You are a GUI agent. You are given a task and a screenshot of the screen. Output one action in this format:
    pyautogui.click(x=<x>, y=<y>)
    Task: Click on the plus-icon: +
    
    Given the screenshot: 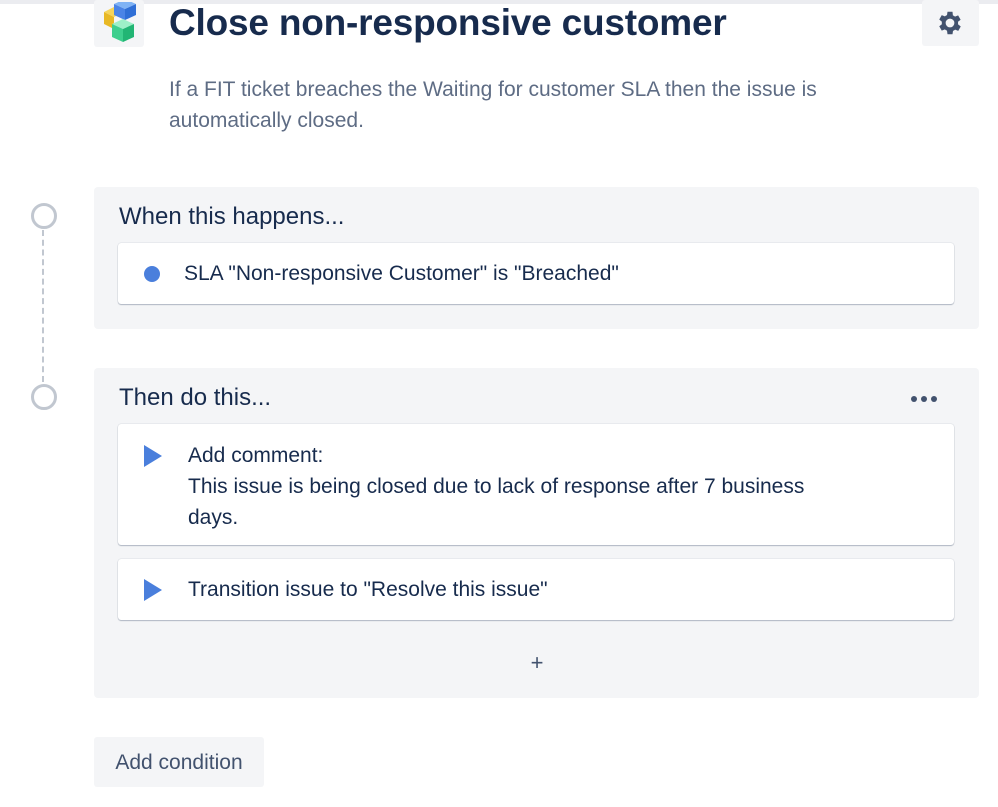 What is the action you would take?
    pyautogui.click(x=537, y=662)
    